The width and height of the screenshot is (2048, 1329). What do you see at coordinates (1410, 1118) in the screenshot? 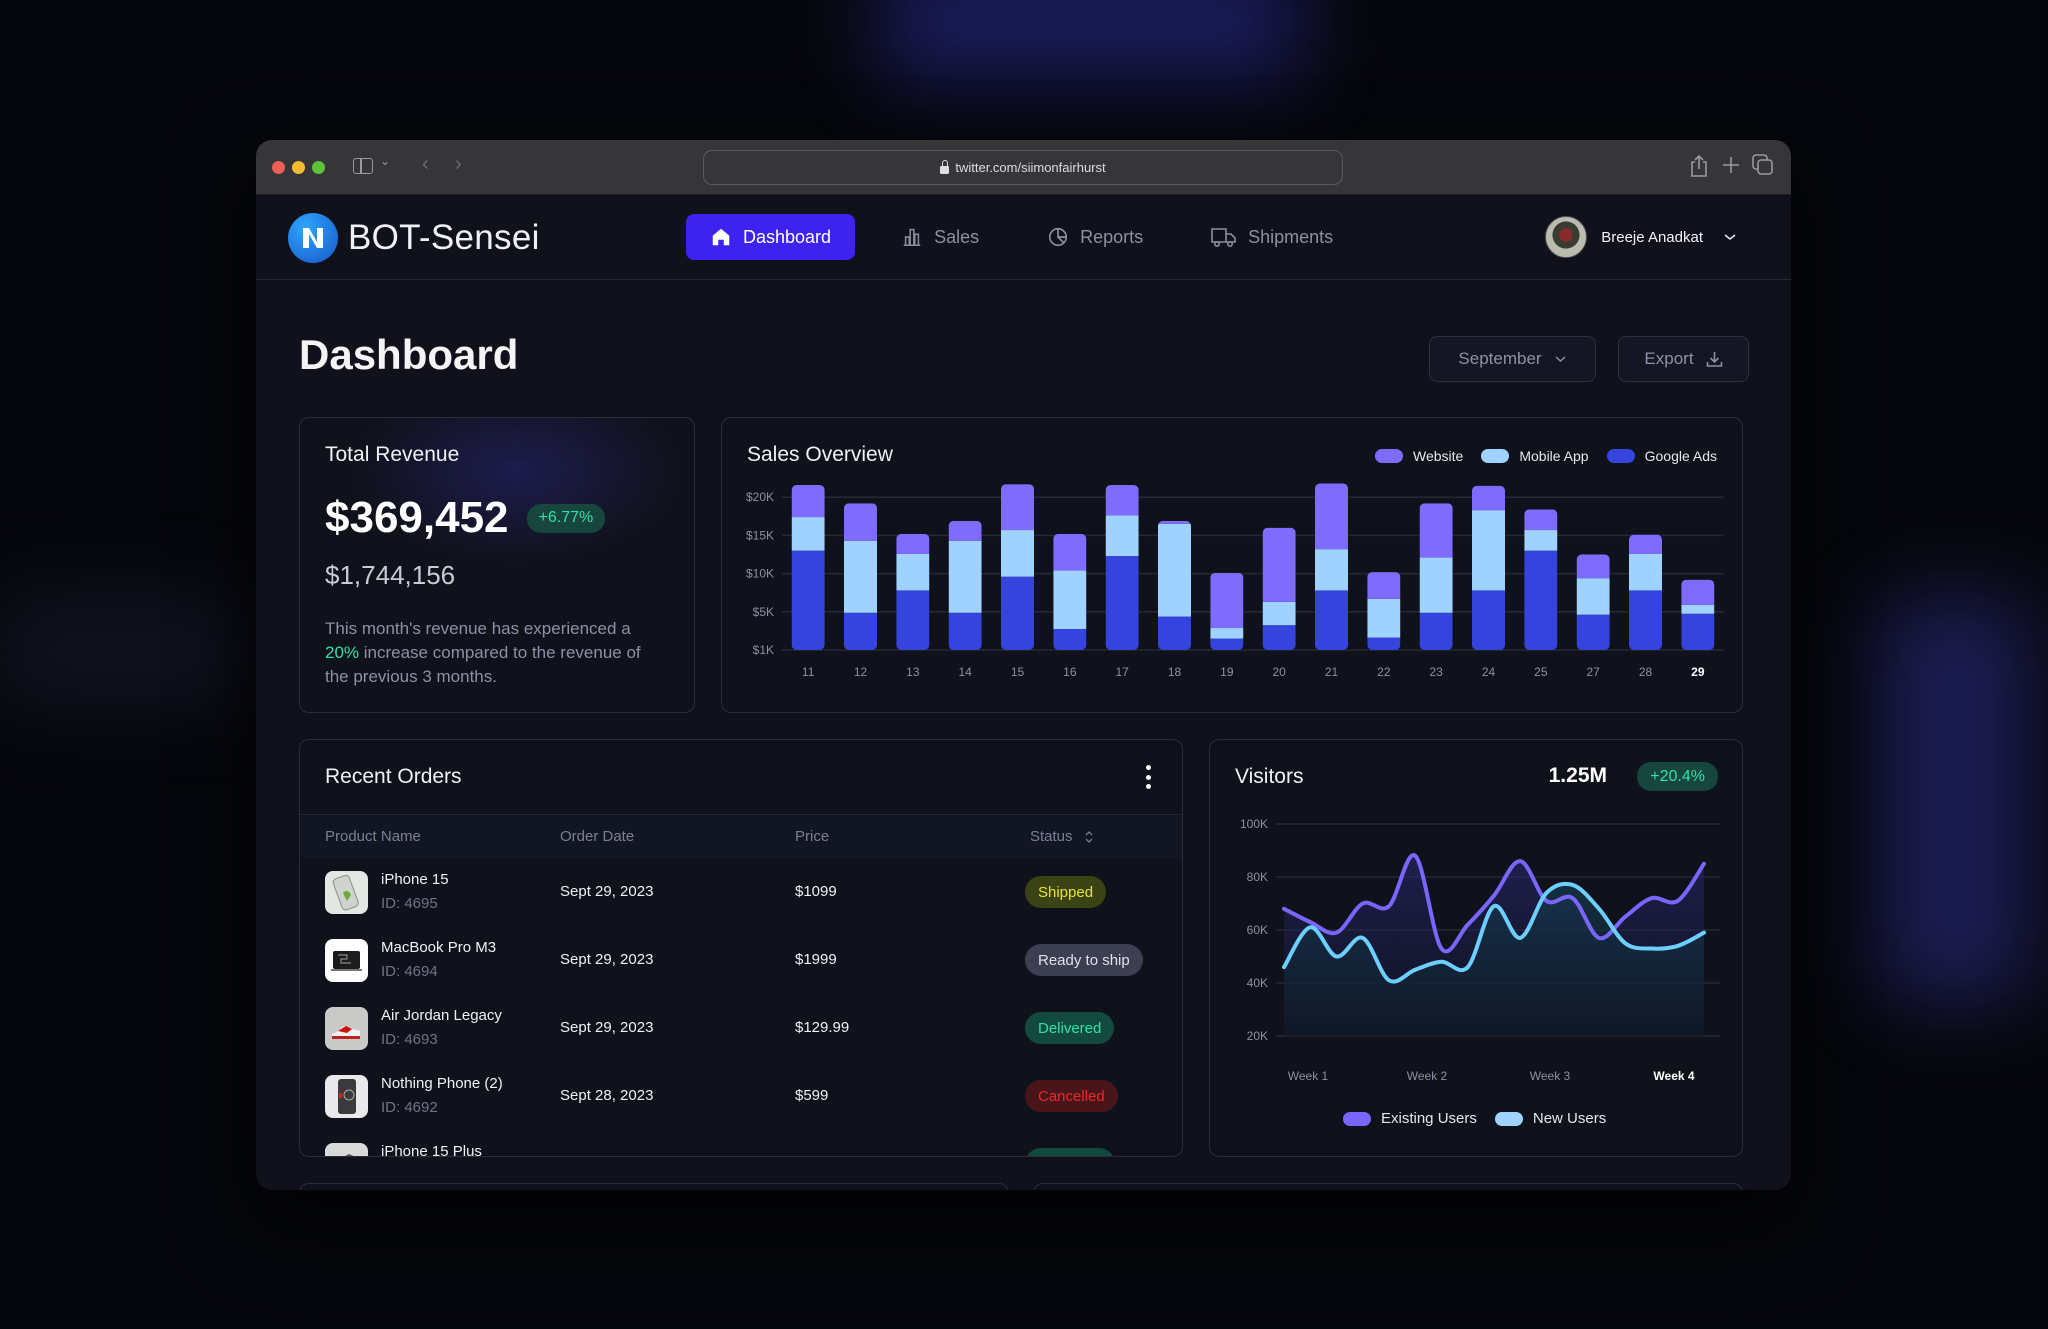
I see `legend-existing-users: Existing Users` at bounding box center [1410, 1118].